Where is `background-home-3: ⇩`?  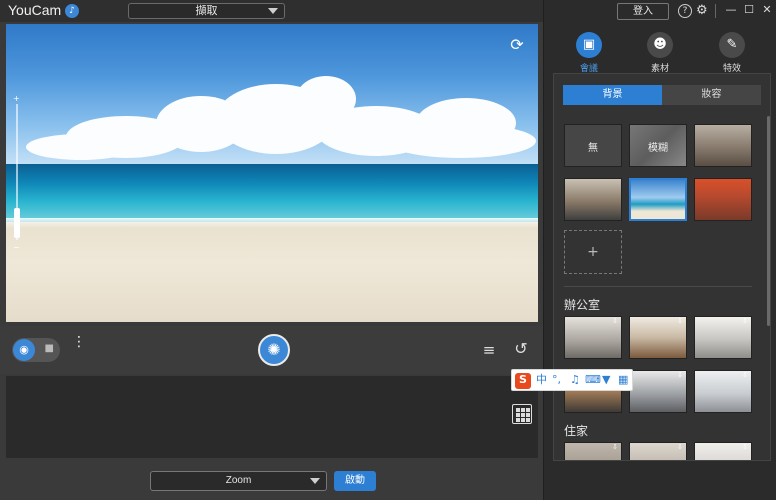 background-home-3: ⇩ is located at coordinates (723, 451).